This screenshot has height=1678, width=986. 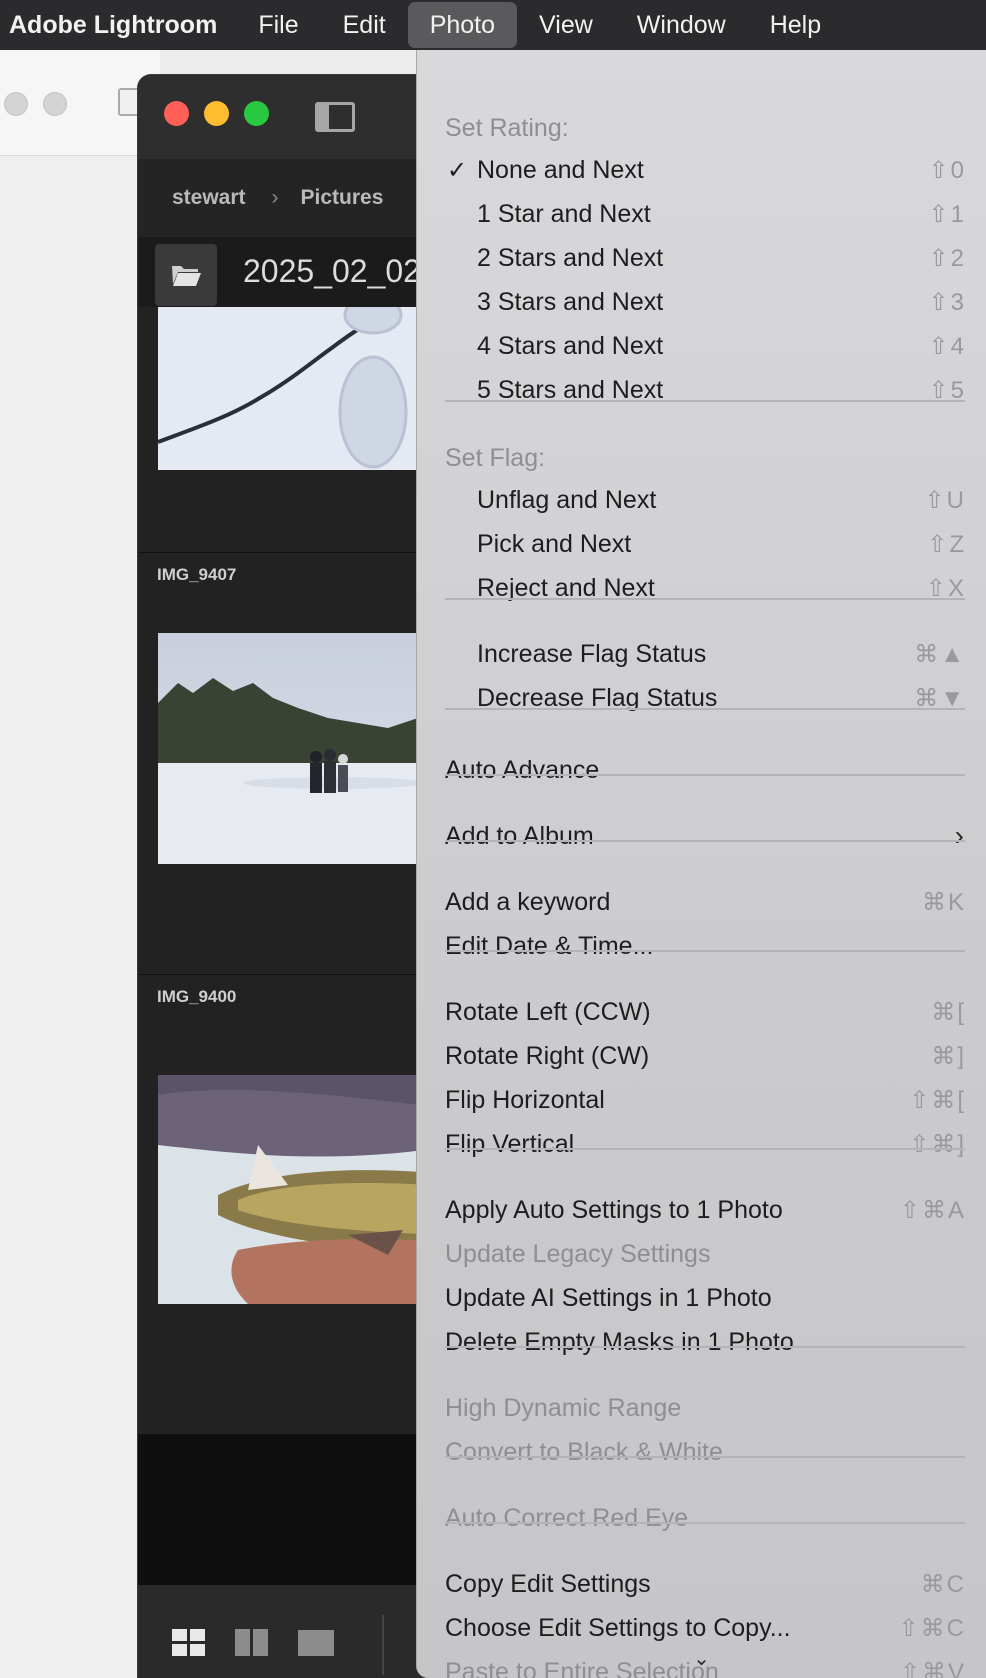 I want to click on menu-item-rotate-right: Rotate Right (CW) ⌘], so click(x=701, y=1056).